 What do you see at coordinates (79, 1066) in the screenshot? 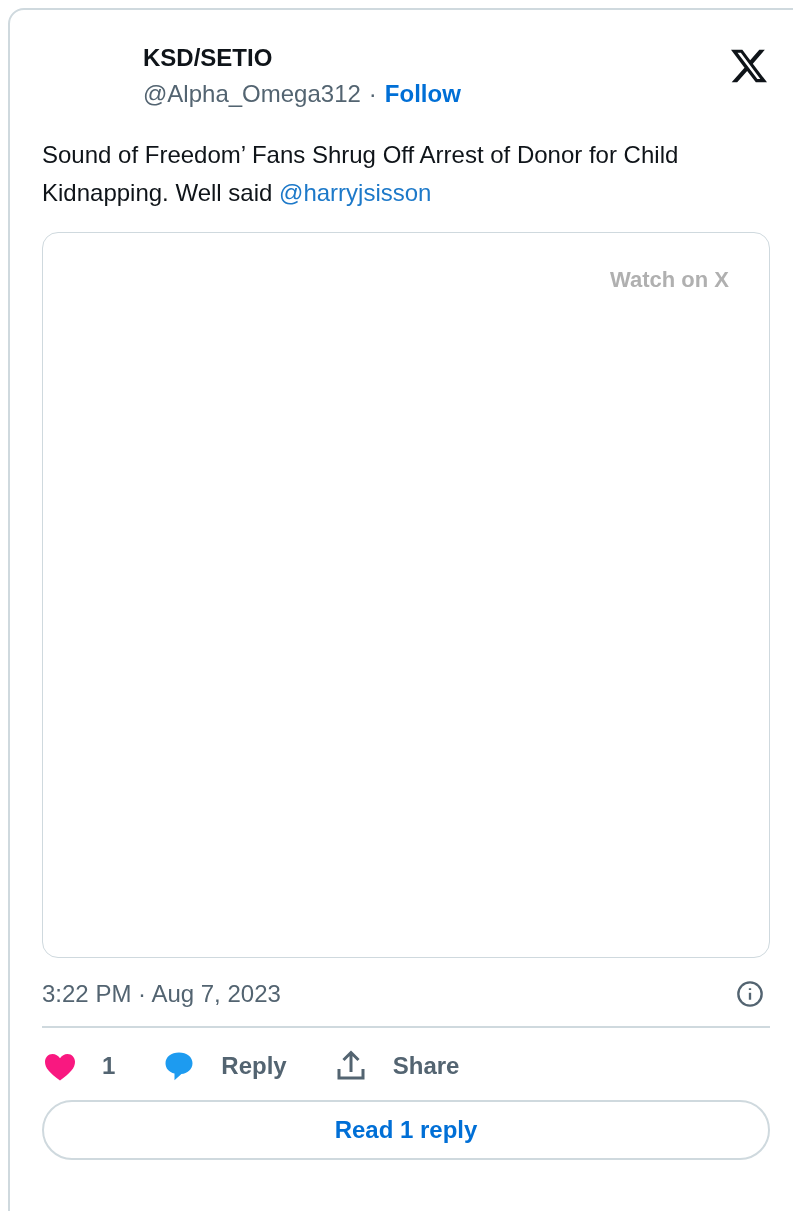
I see `like-button: 1` at bounding box center [79, 1066].